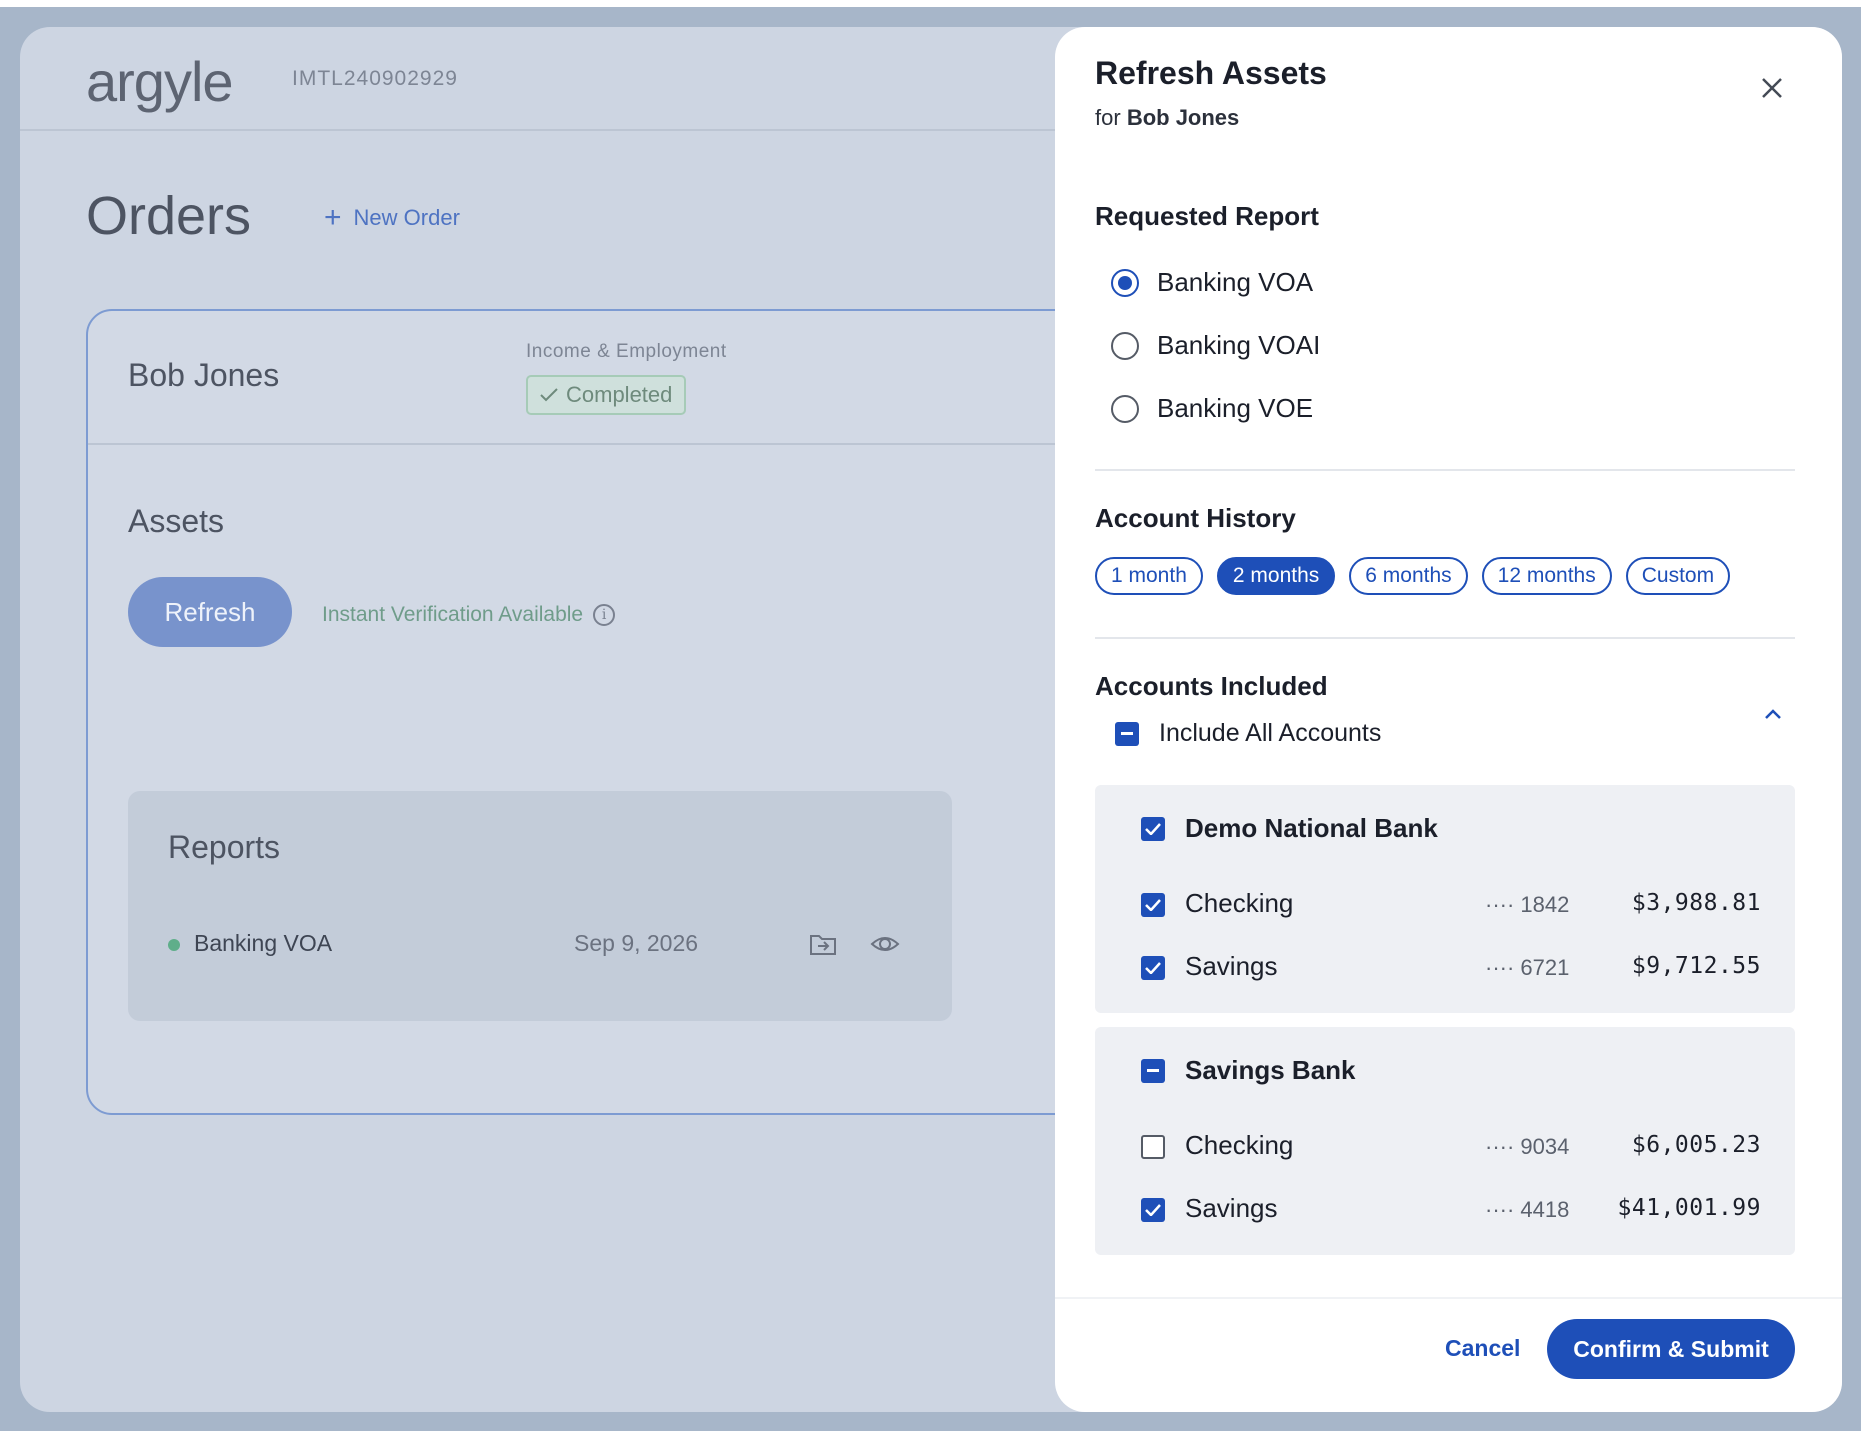 This screenshot has width=1861, height=1432. I want to click on assets-title: Assets, so click(176, 521).